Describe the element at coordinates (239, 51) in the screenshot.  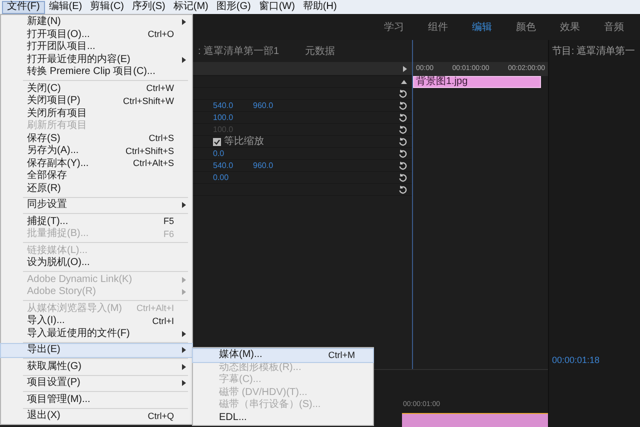
I see `panel-tab: : 遮罩清单第一部1` at that location.